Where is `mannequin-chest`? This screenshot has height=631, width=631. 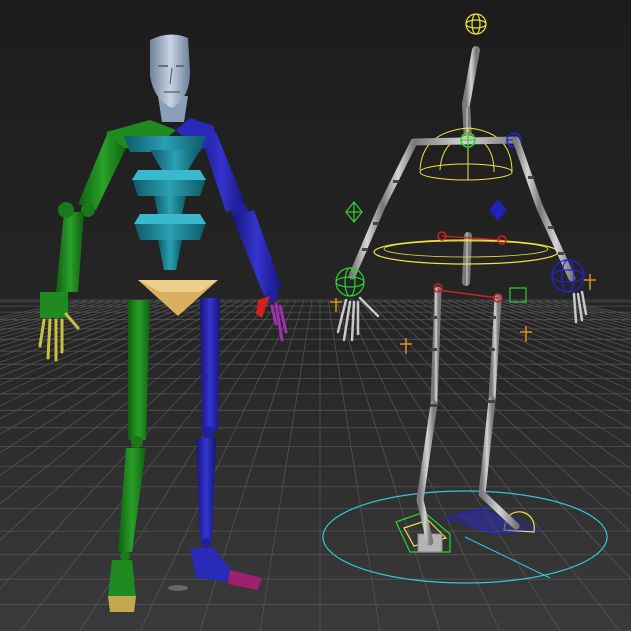 mannequin-chest is located at coordinates (165, 144).